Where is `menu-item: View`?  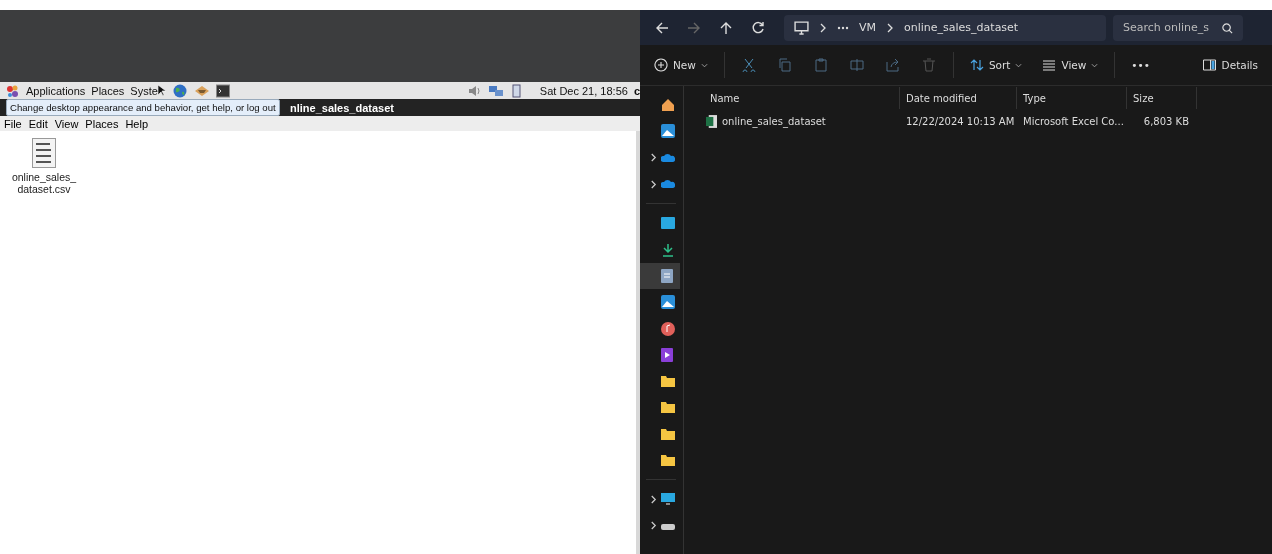
menu-item: View is located at coordinates (66, 123).